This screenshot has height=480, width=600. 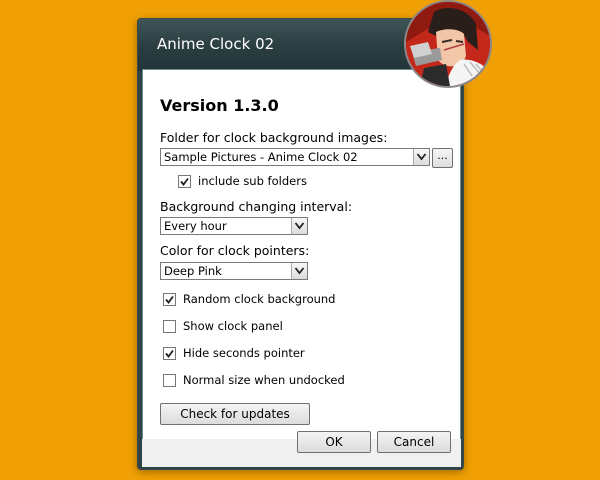 What do you see at coordinates (259, 299) in the screenshot?
I see `random-background-label: Random clock background` at bounding box center [259, 299].